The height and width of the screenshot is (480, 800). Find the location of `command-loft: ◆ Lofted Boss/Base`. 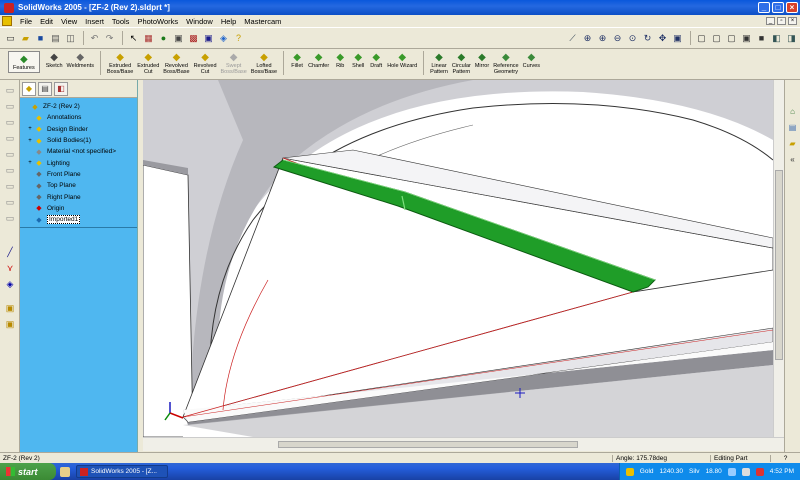

command-loft: ◆ Lofted Boss/Base is located at coordinates (264, 63).